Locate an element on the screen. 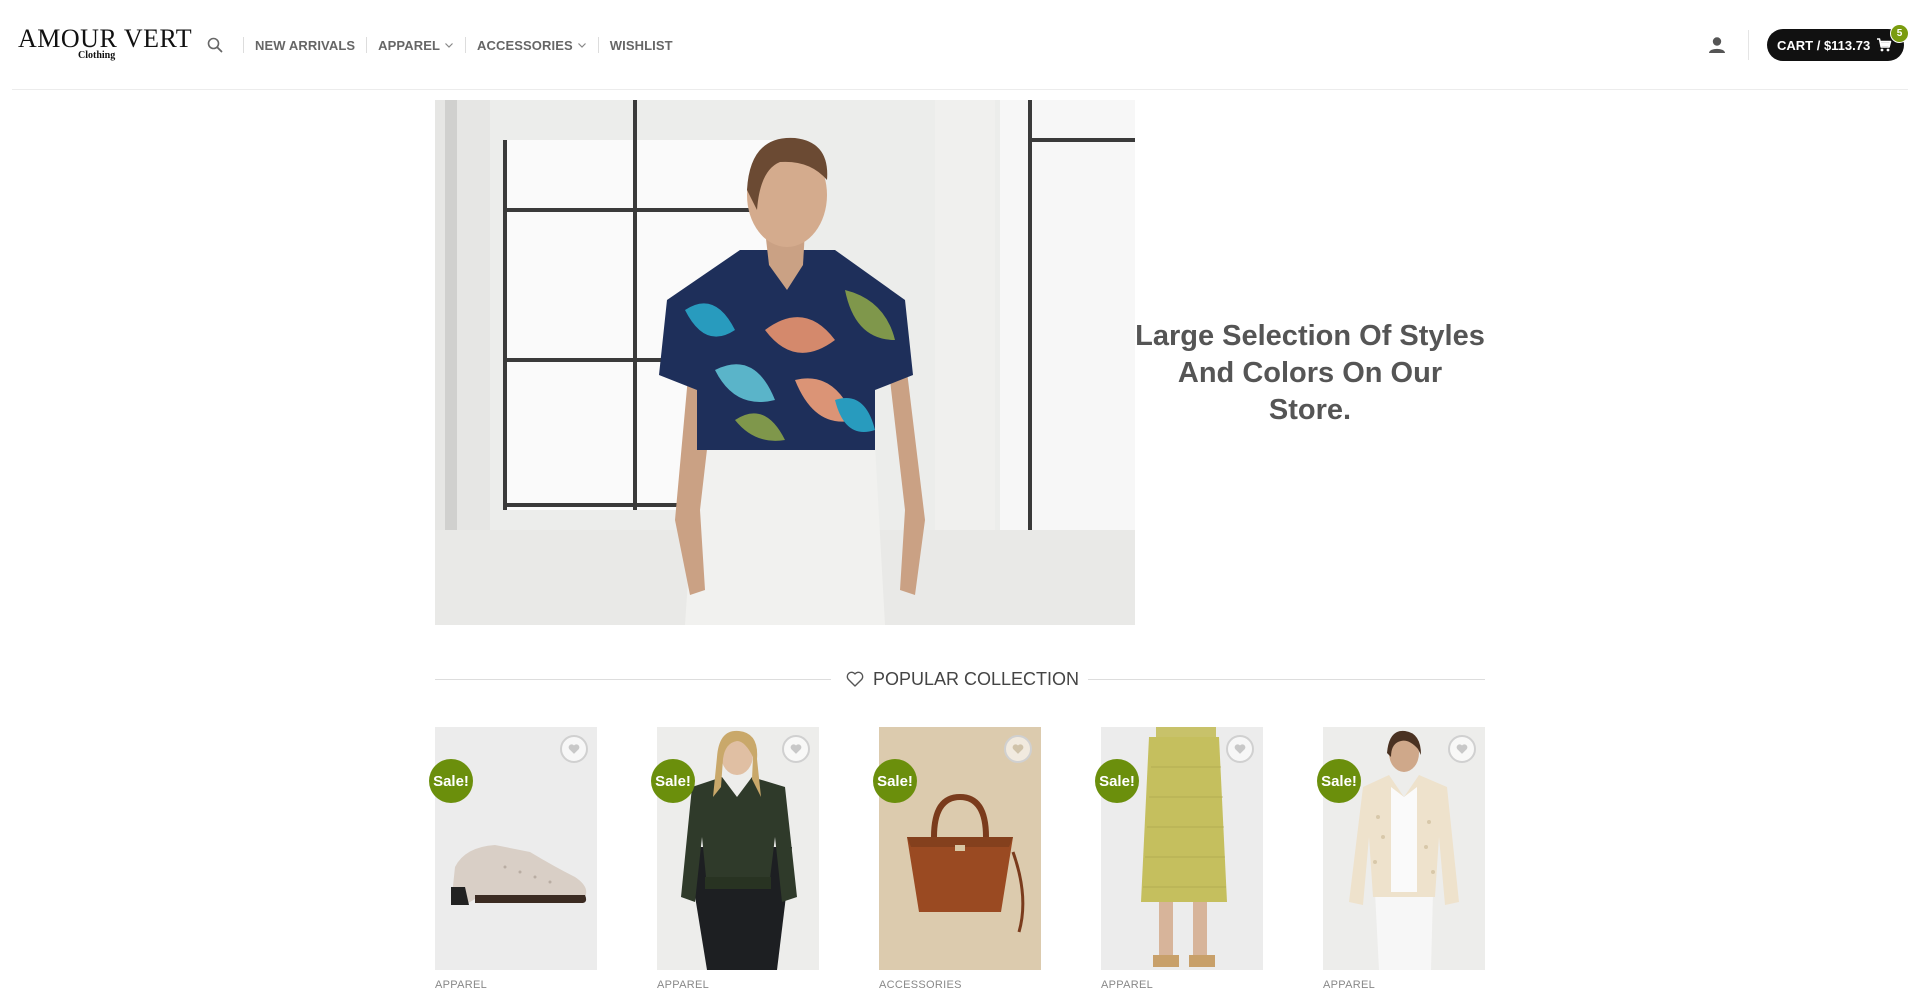  nav-item-new-arrivals: NEW ARRIVALS is located at coordinates (305, 45).